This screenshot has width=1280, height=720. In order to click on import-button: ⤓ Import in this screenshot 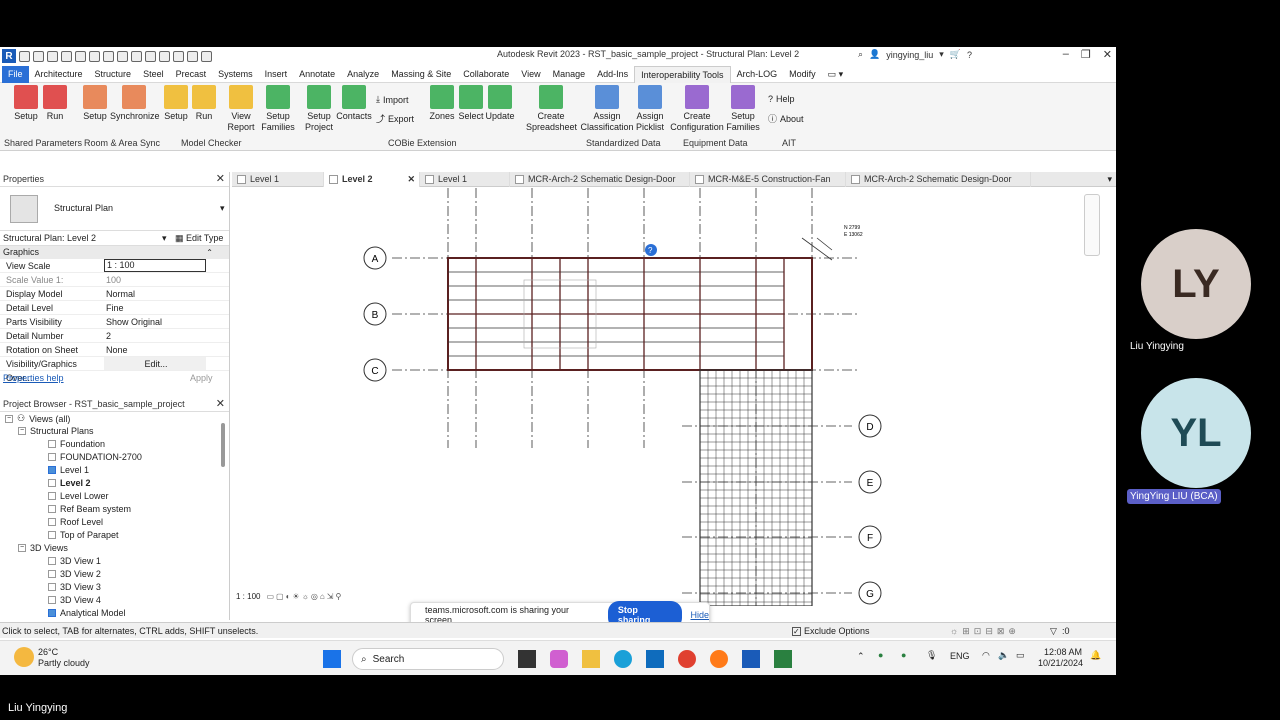, I will do `click(392, 99)`.